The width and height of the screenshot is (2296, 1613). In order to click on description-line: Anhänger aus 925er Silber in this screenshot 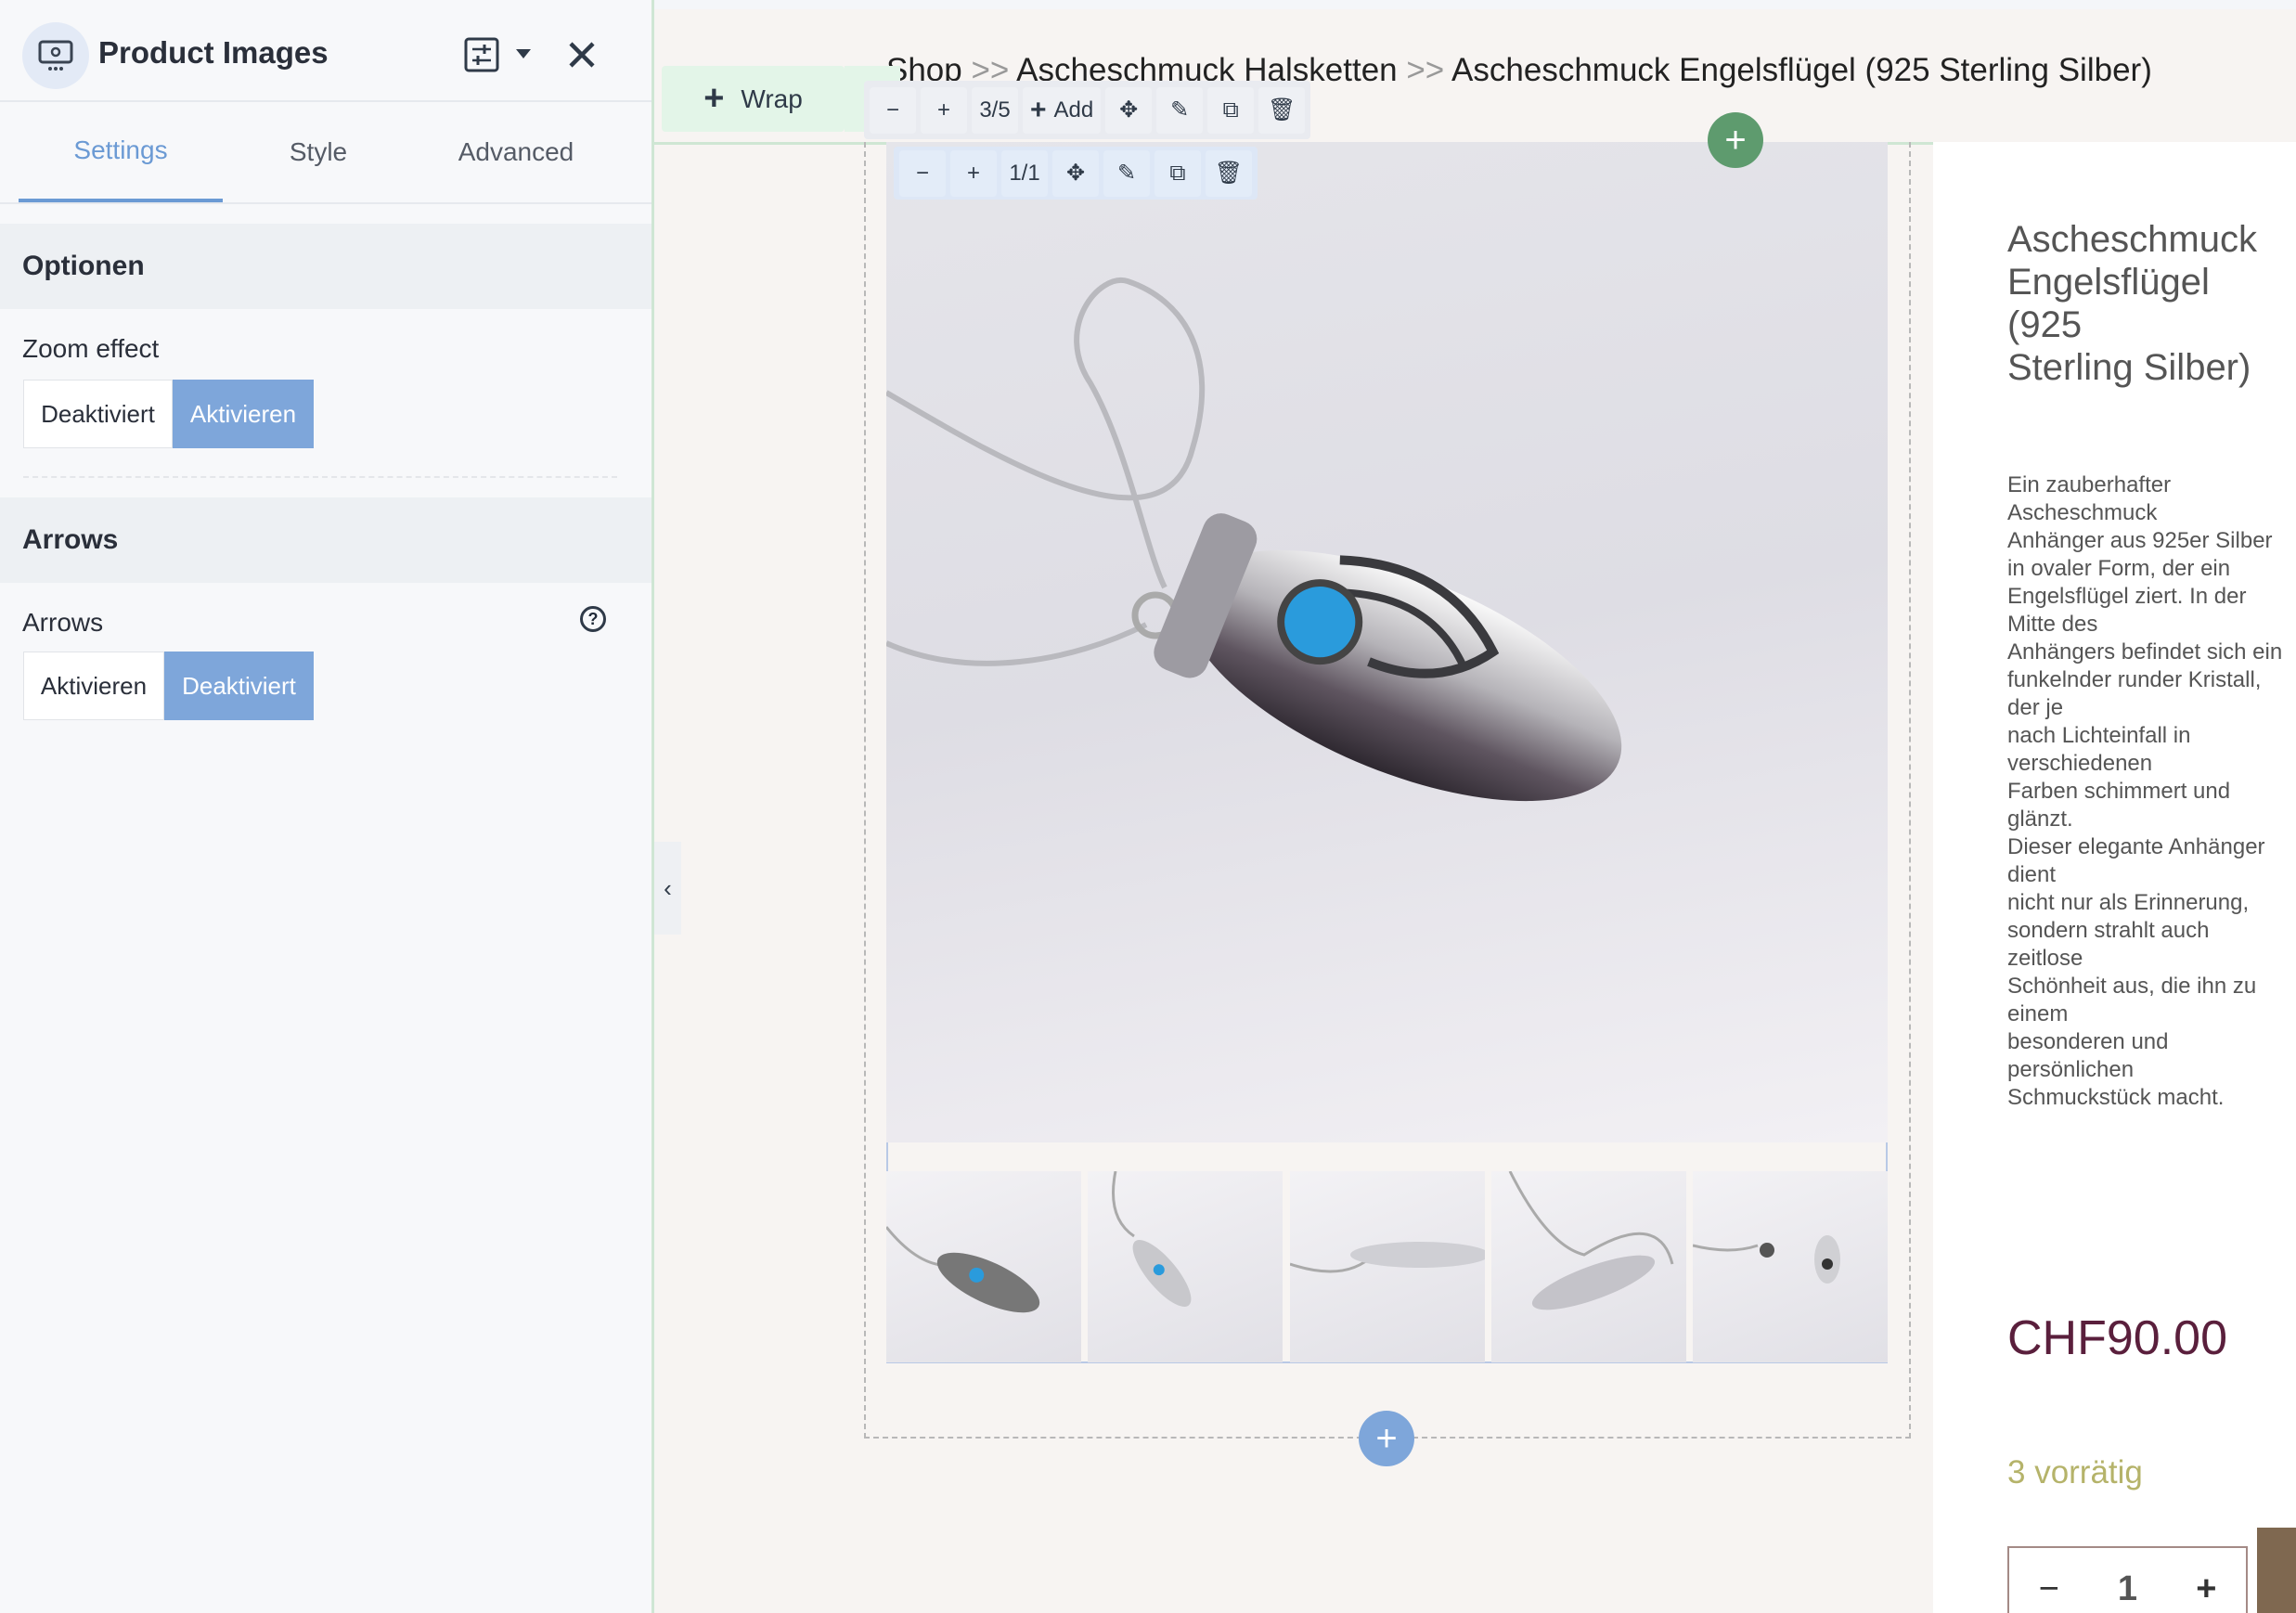, I will do `click(2140, 540)`.